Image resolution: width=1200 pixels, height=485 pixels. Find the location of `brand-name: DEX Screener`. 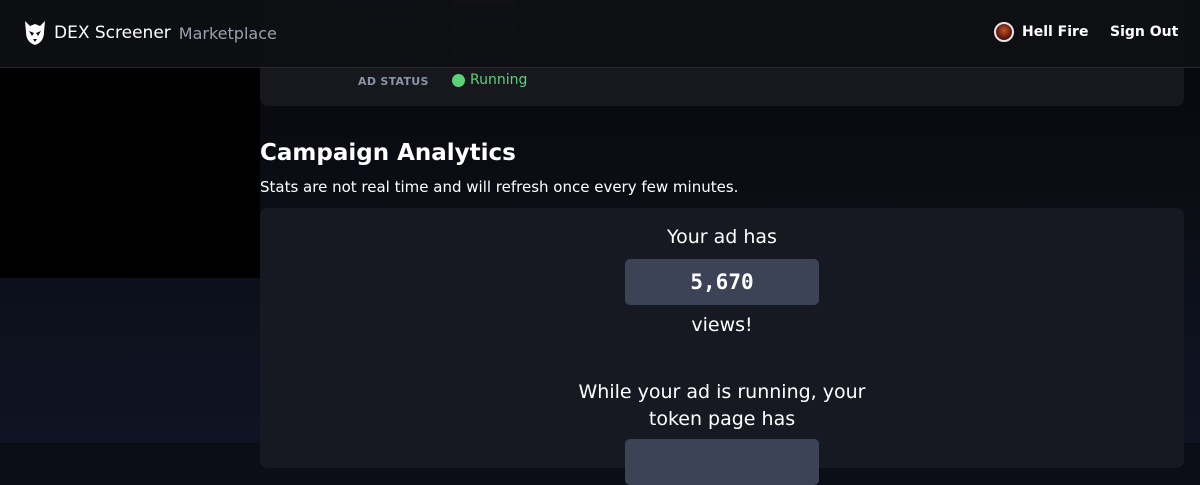

brand-name: DEX Screener is located at coordinates (112, 33).